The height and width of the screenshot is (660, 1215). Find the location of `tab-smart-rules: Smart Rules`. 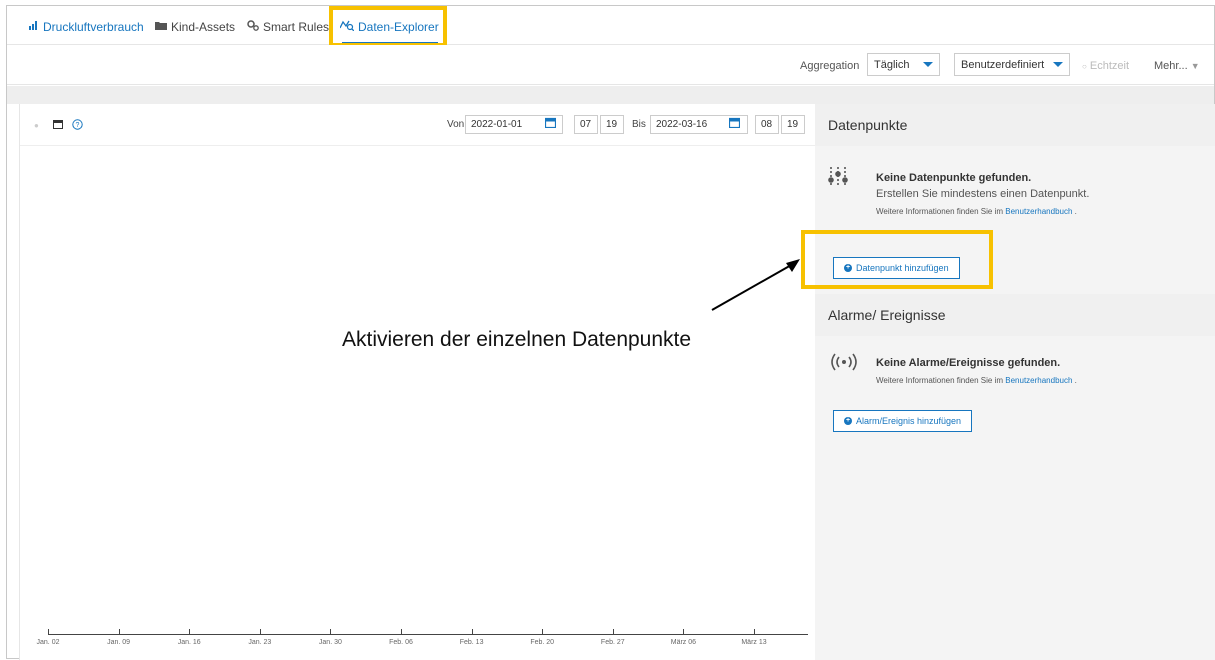

tab-smart-rules: Smart Rules is located at coordinates (288, 27).